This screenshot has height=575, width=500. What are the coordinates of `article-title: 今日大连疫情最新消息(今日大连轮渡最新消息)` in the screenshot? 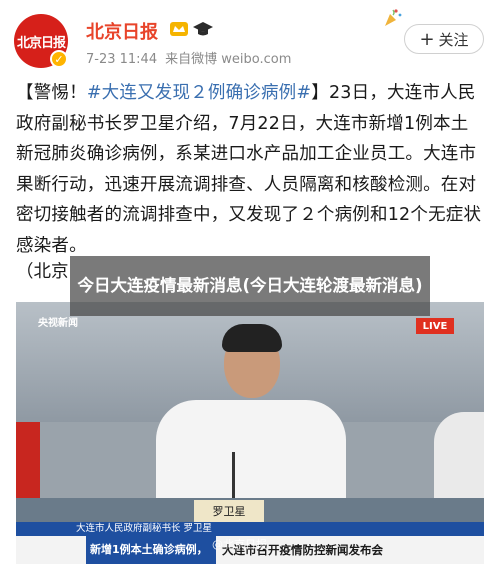 It's located at (250, 285).